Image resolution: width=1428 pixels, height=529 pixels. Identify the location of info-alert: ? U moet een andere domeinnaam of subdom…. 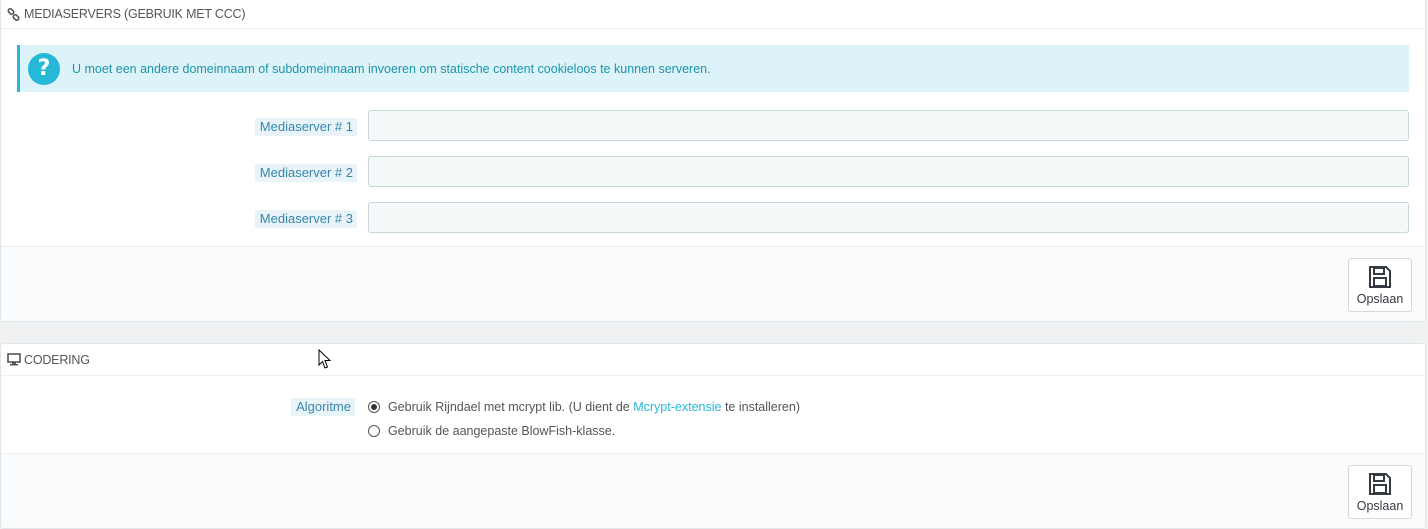
(713, 68).